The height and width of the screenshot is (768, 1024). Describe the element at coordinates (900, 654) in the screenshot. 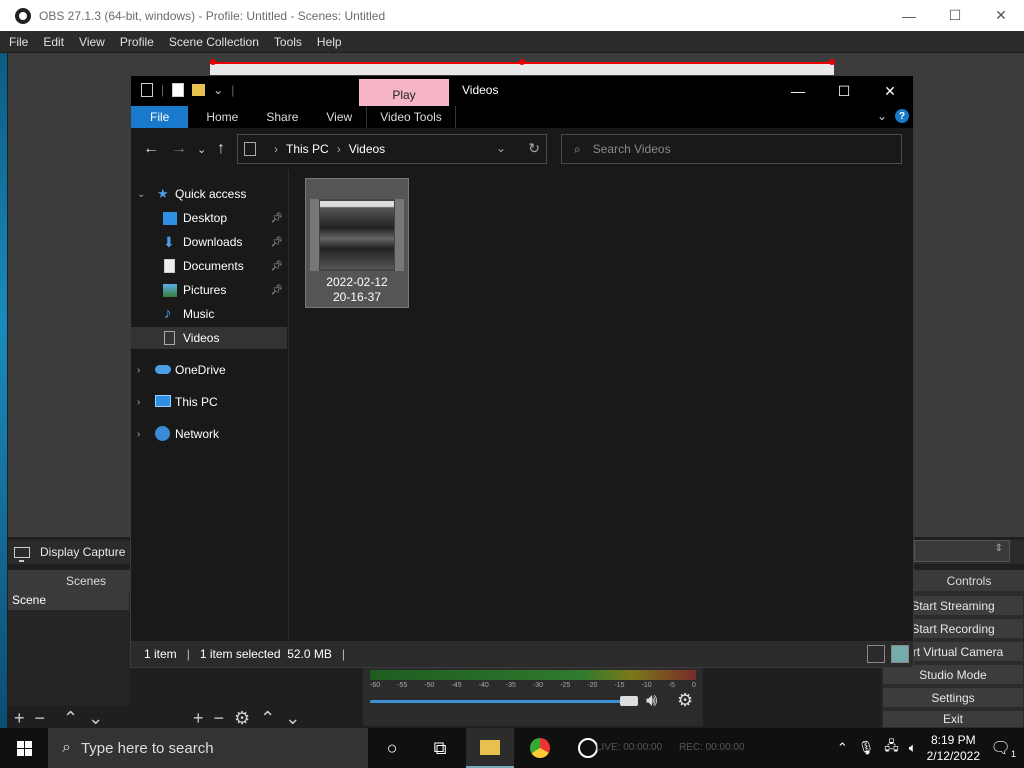

I see `large-icons-view-icon` at that location.